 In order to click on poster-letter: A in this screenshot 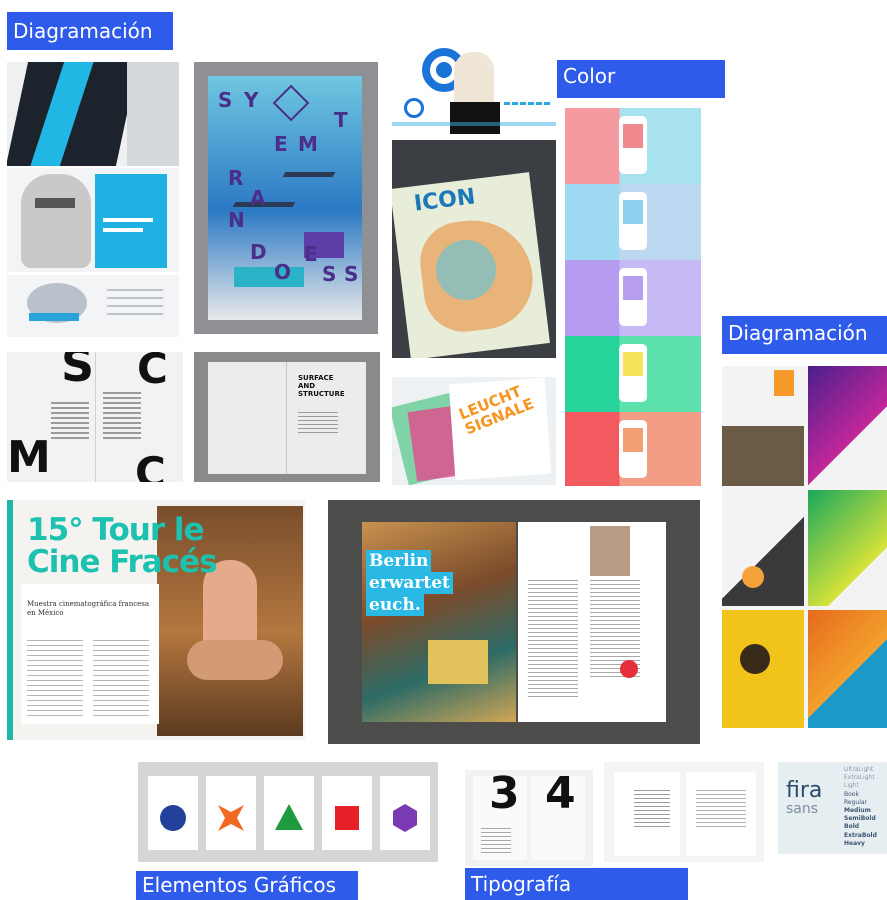, I will do `click(258, 198)`.